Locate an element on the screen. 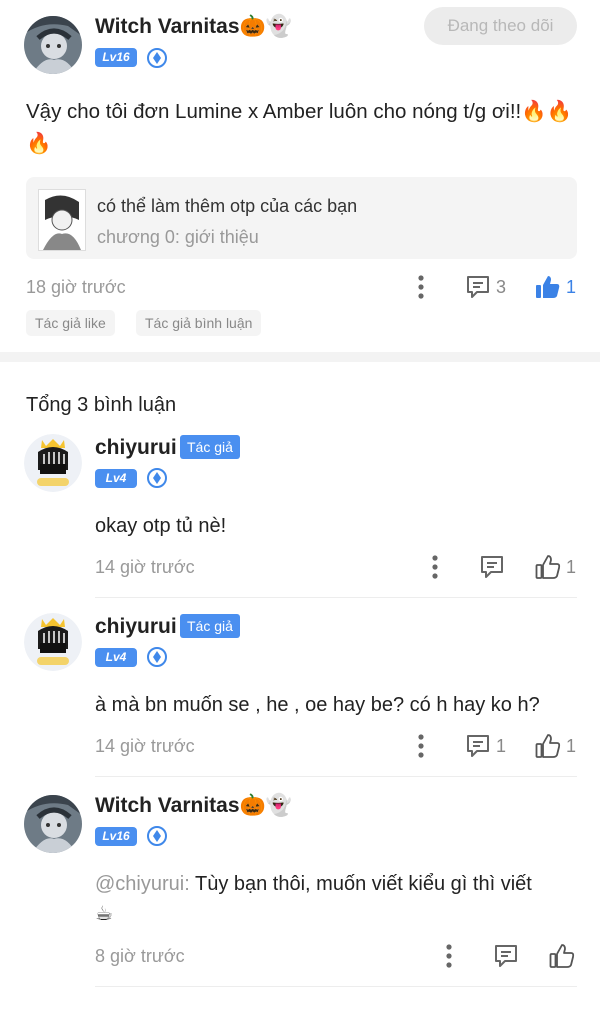  tag-author-commented: Tác giả bình luận is located at coordinates (199, 323).